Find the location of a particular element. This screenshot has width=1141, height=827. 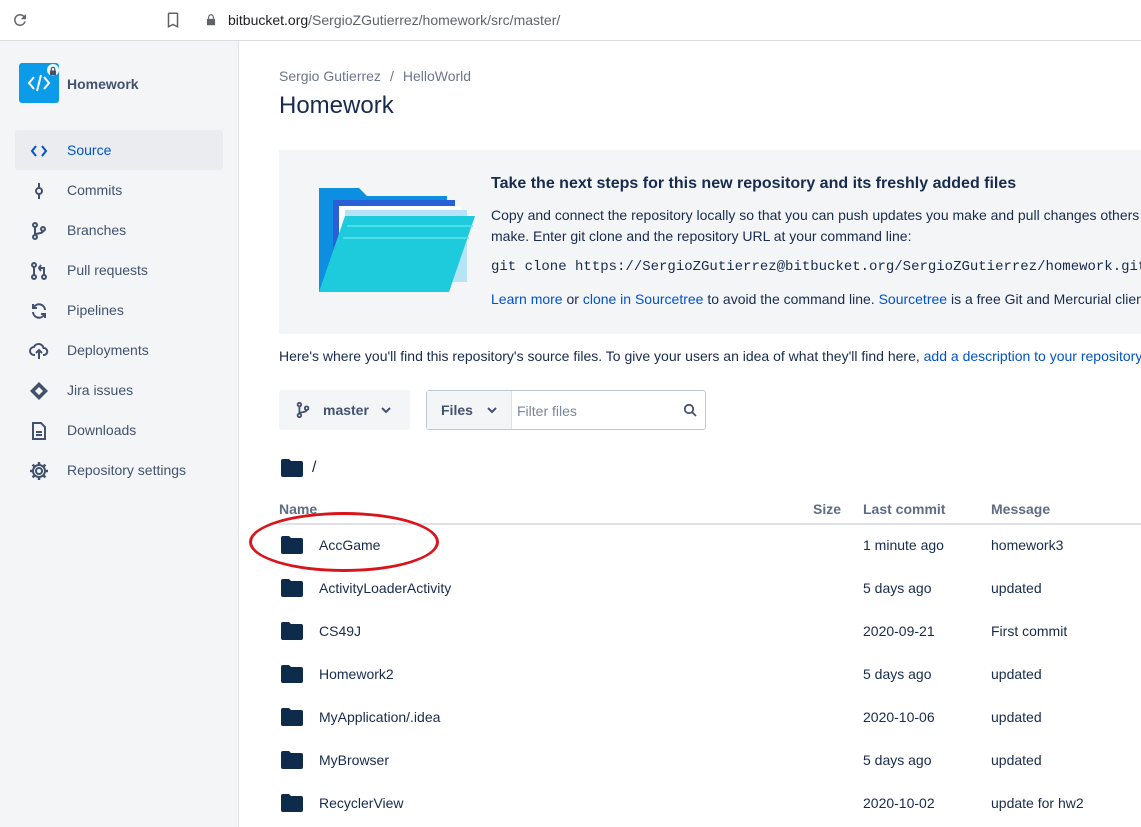

files-label: Files is located at coordinates (457, 410).